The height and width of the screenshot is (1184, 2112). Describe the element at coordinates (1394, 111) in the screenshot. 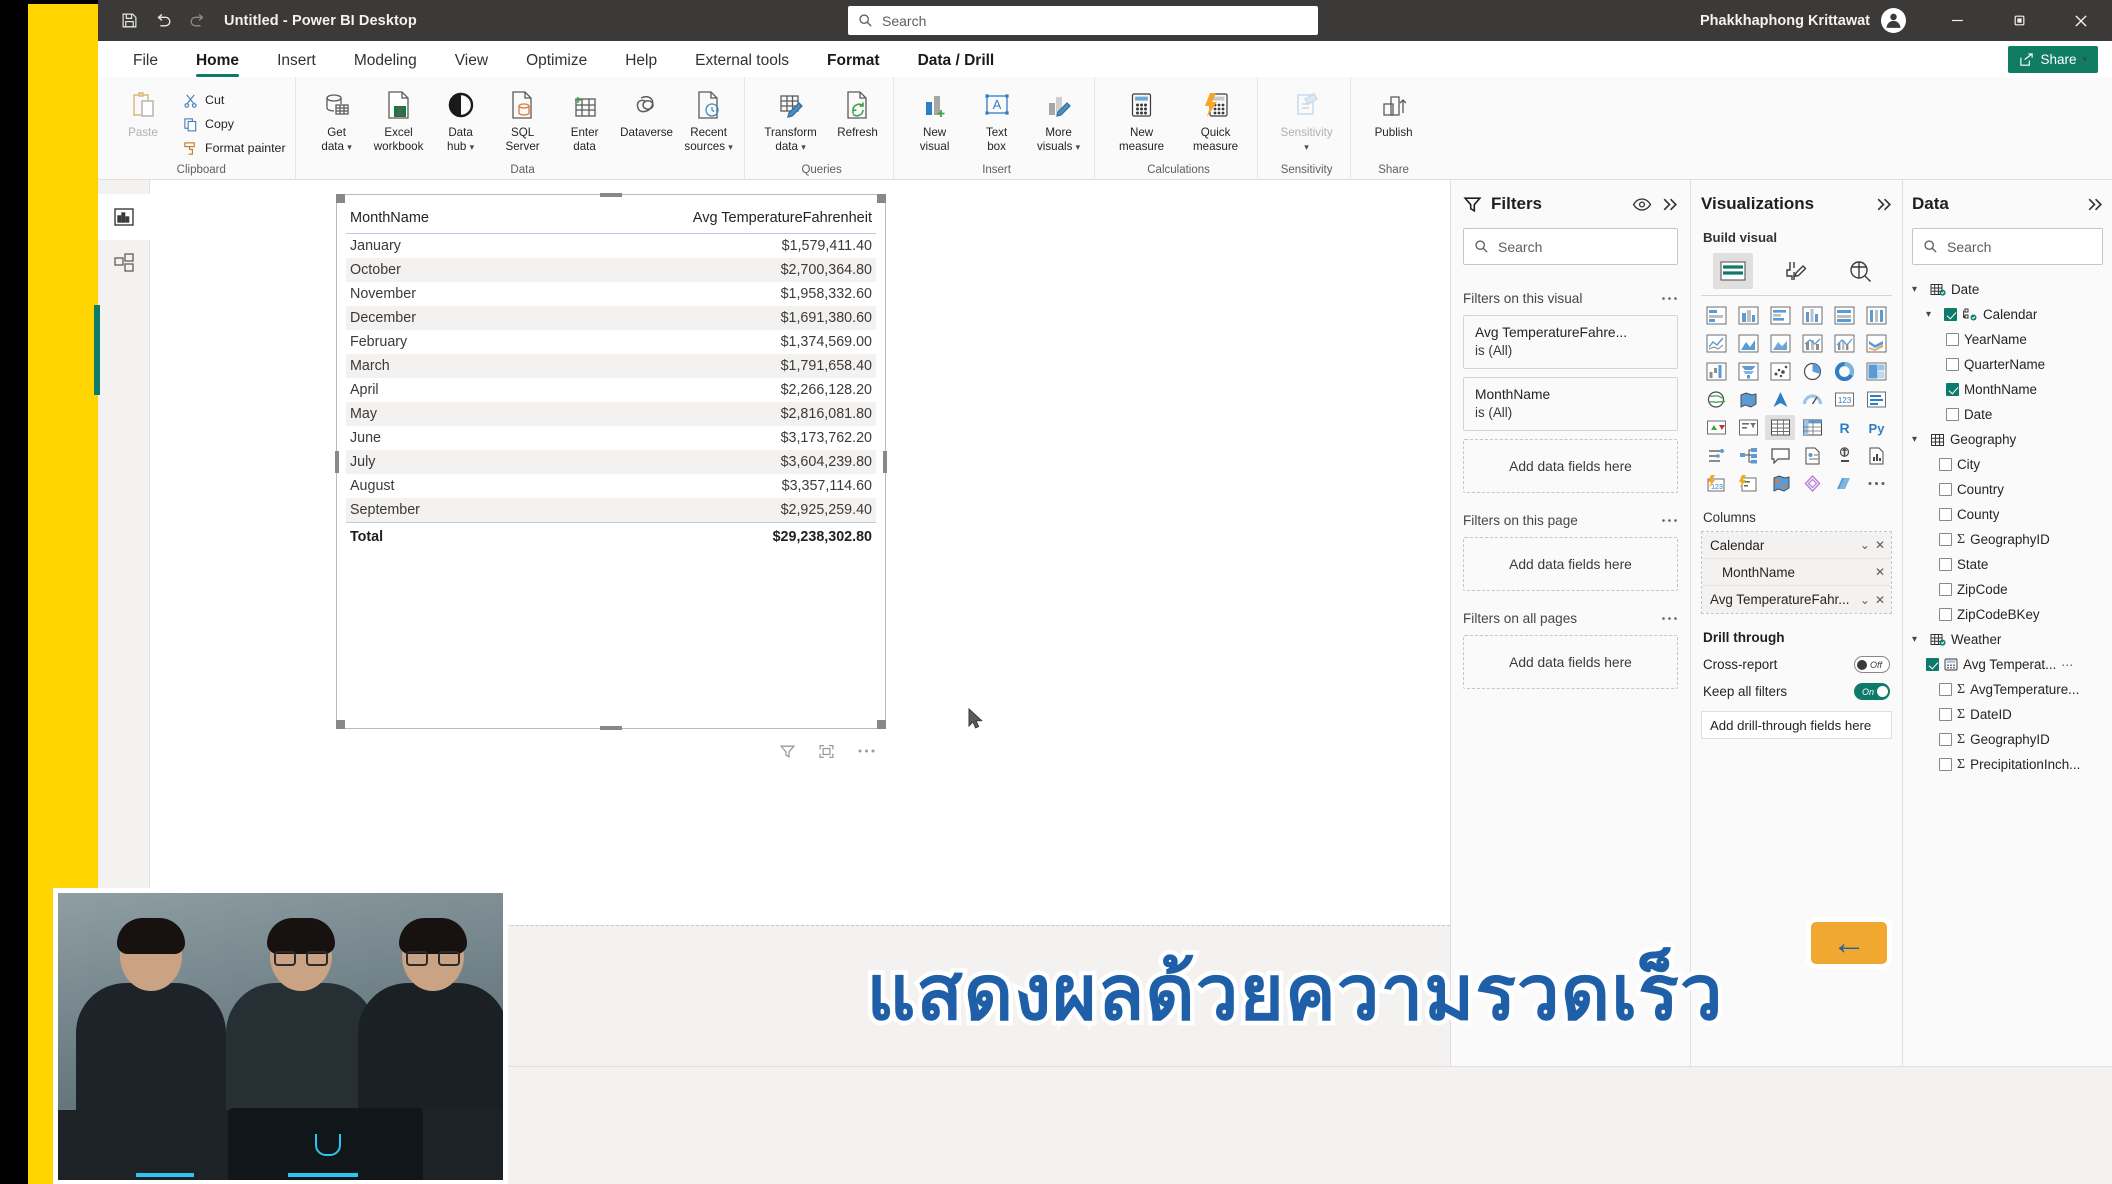

I see `publish-button: Publish` at that location.